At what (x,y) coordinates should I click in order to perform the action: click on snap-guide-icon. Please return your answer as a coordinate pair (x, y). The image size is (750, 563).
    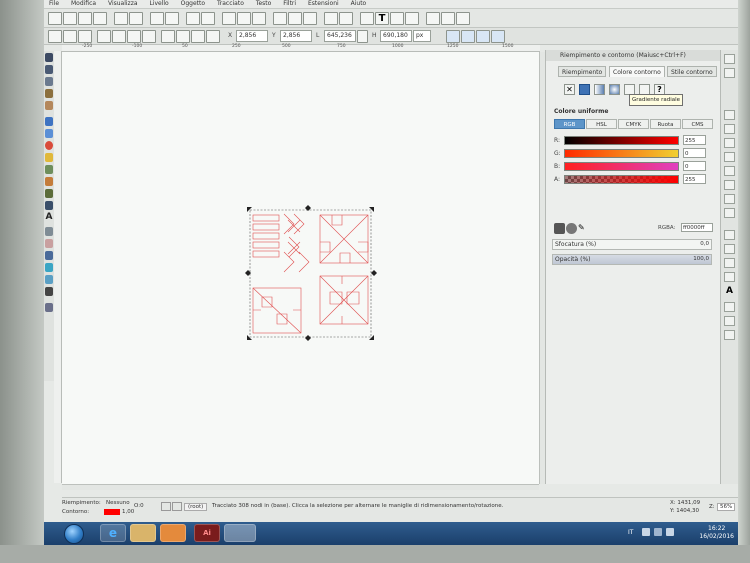
    Looking at the image, I should click on (729, 335).